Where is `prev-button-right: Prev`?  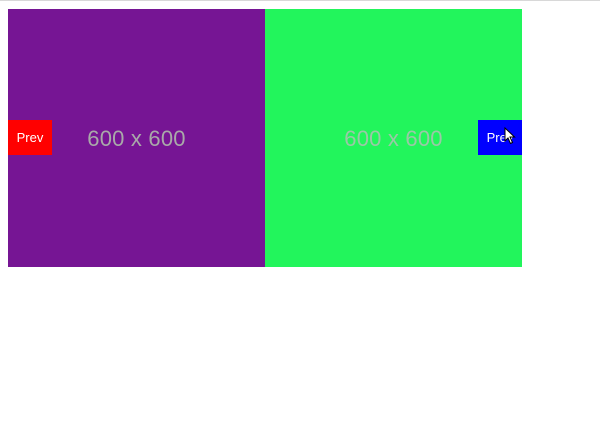
prev-button-right: Prev is located at coordinates (500, 137).